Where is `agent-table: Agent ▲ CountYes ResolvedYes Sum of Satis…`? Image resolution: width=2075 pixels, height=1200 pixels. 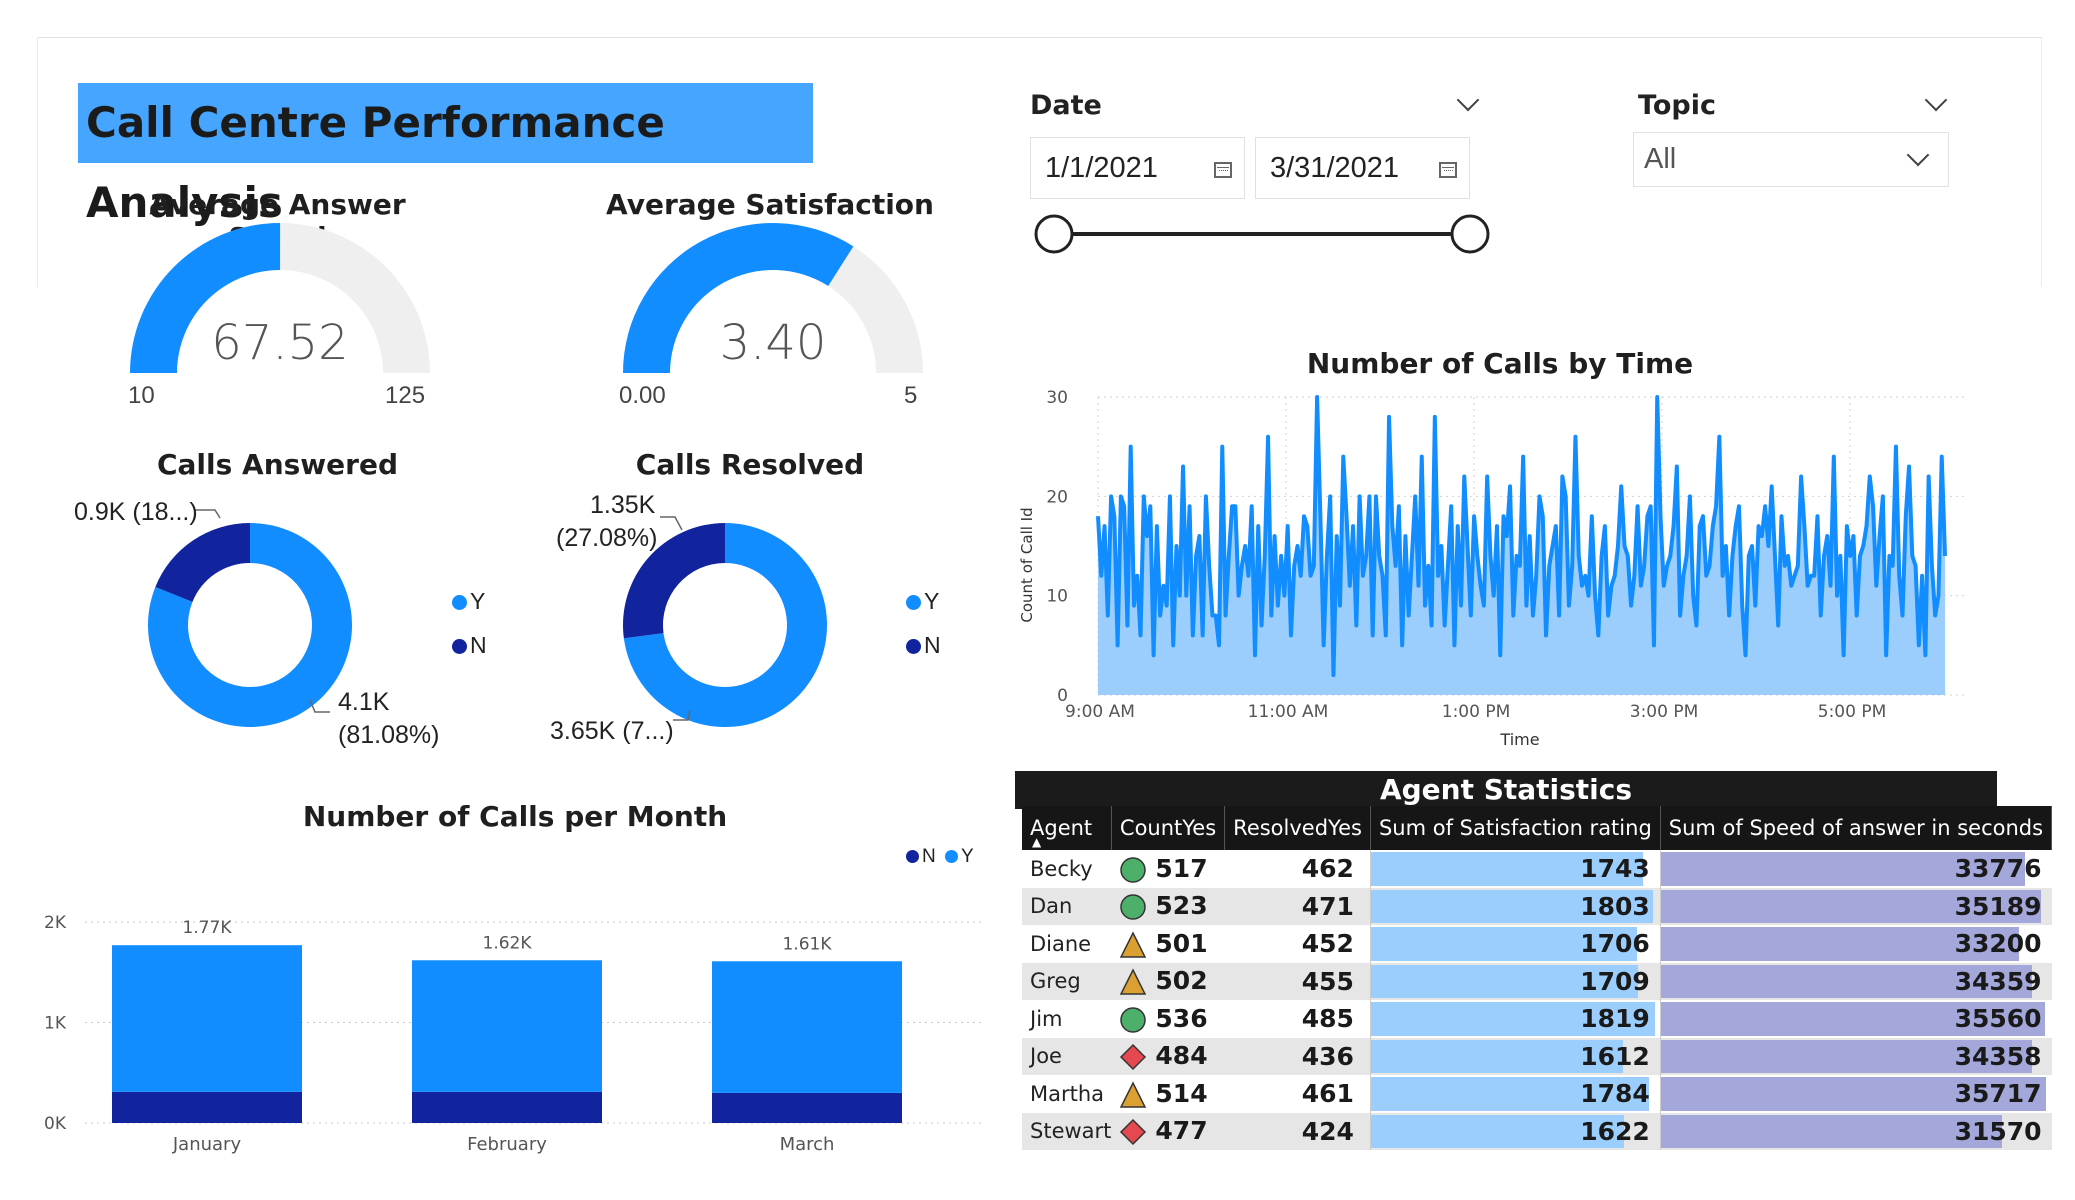 agent-table: Agent ▲ CountYes ResolvedYes Sum of Satis… is located at coordinates (1537, 978).